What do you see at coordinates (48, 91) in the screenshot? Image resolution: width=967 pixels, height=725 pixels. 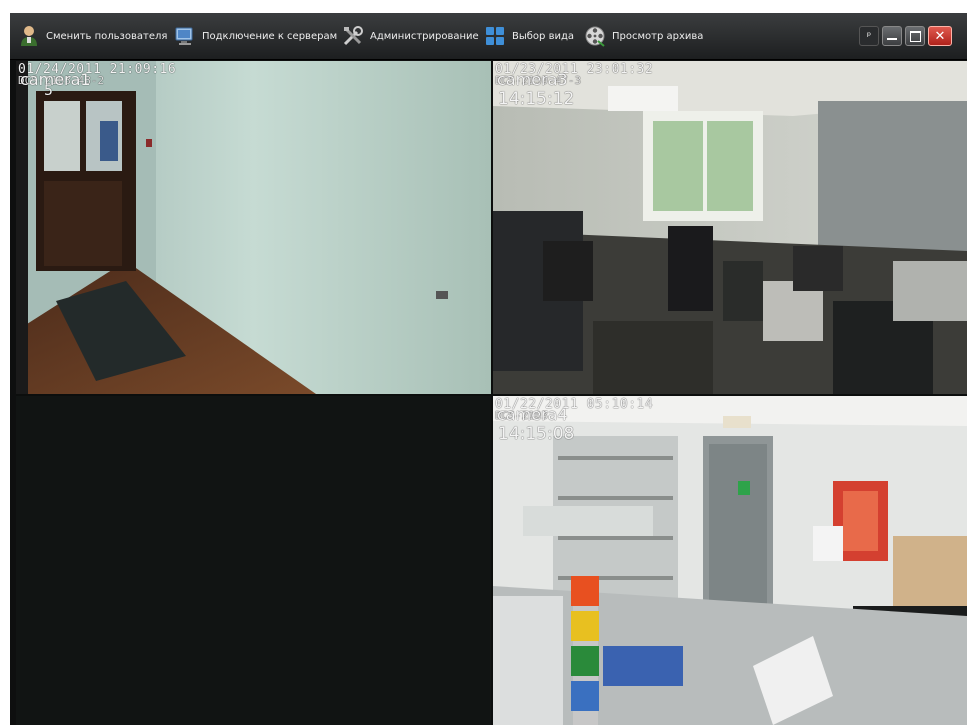 I see `camera-1-time: 5` at bounding box center [48, 91].